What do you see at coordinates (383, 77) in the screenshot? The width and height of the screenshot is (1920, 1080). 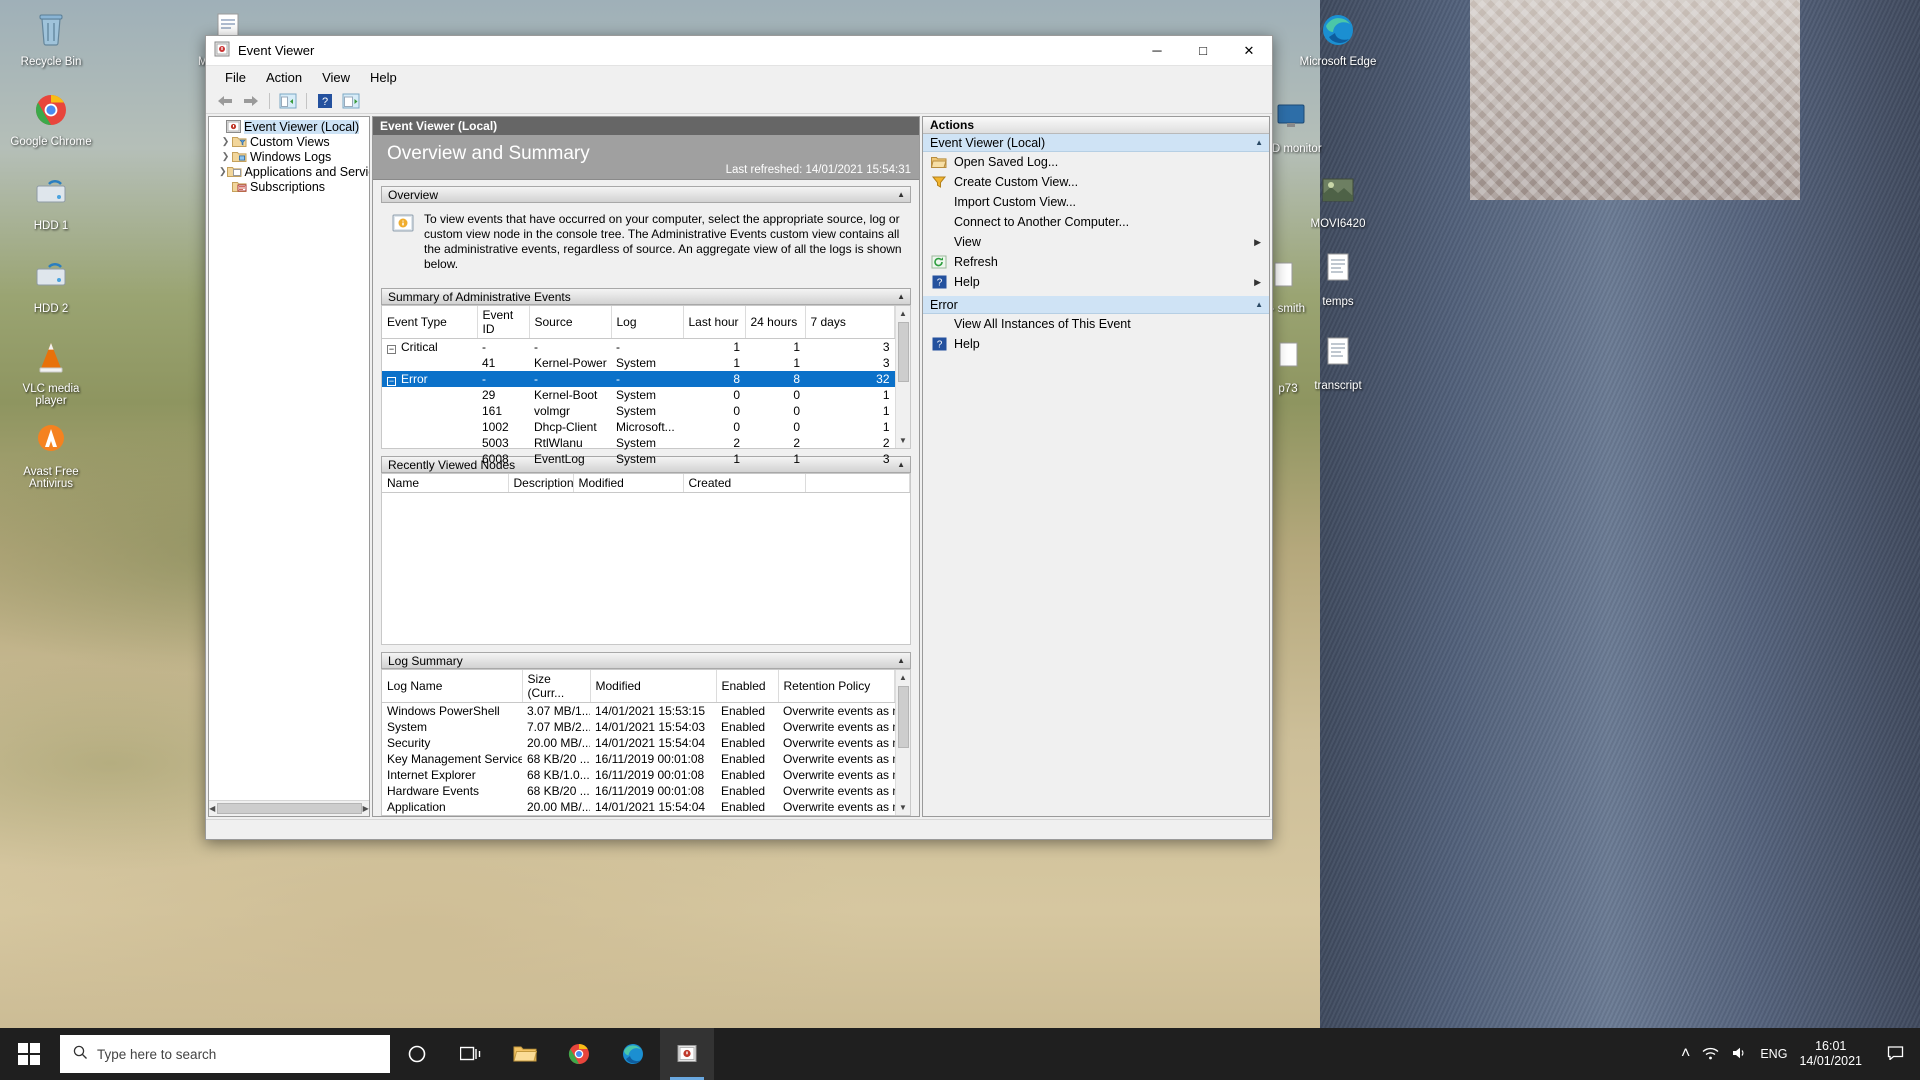 I see `menu-help: Help` at bounding box center [383, 77].